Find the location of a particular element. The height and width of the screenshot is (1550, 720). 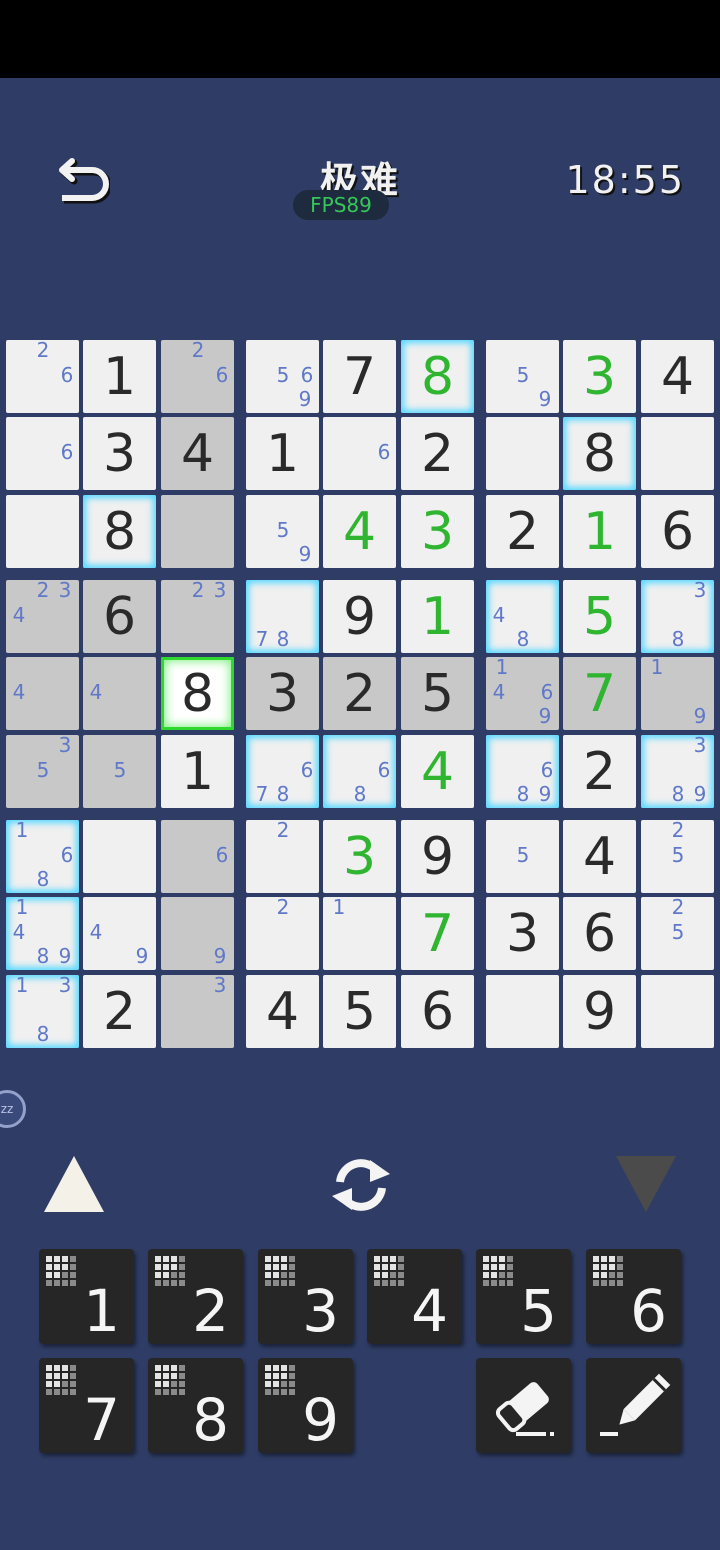

key-5: 5 is located at coordinates (523, 1296).